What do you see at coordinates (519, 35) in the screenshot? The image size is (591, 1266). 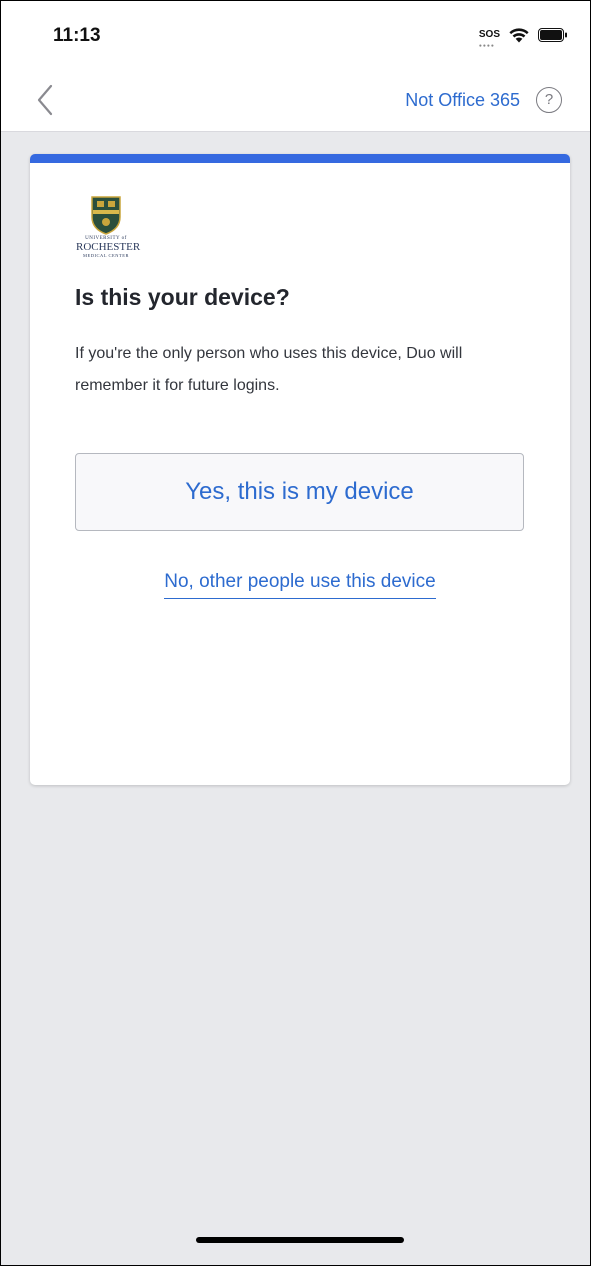 I see `wifi-icon` at bounding box center [519, 35].